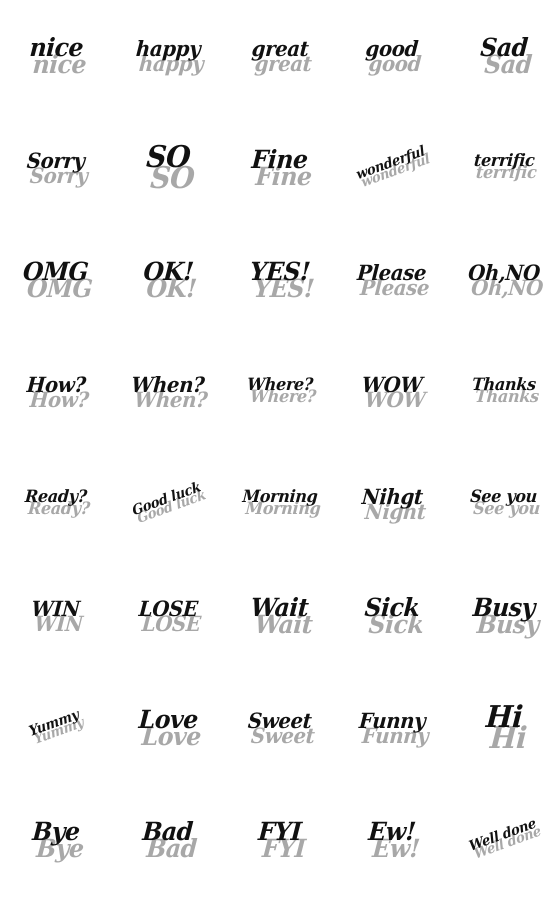 This screenshot has height=912, width=560. I want to click on sticker-word-pair: Morning Morning, so click(280, 504).